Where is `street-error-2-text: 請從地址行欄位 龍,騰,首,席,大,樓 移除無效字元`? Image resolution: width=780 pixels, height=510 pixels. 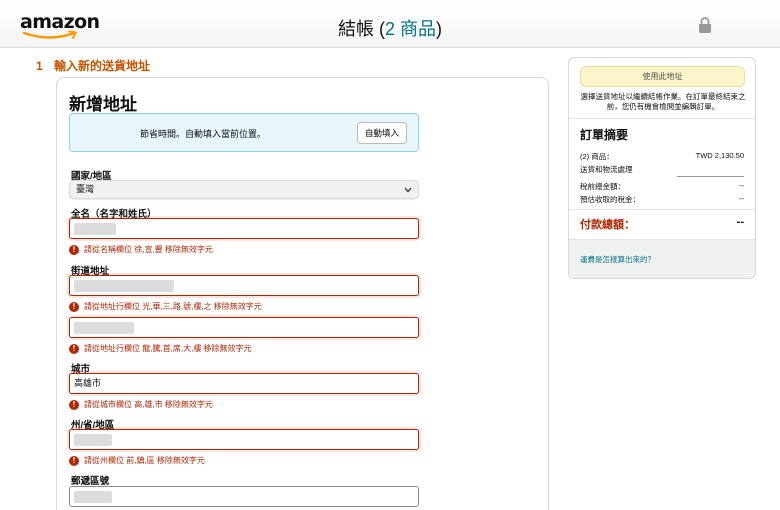
street-error-2-text: 請從地址行欄位 龍,騰,首,席,大,樓 移除無效字元 is located at coordinates (168, 349).